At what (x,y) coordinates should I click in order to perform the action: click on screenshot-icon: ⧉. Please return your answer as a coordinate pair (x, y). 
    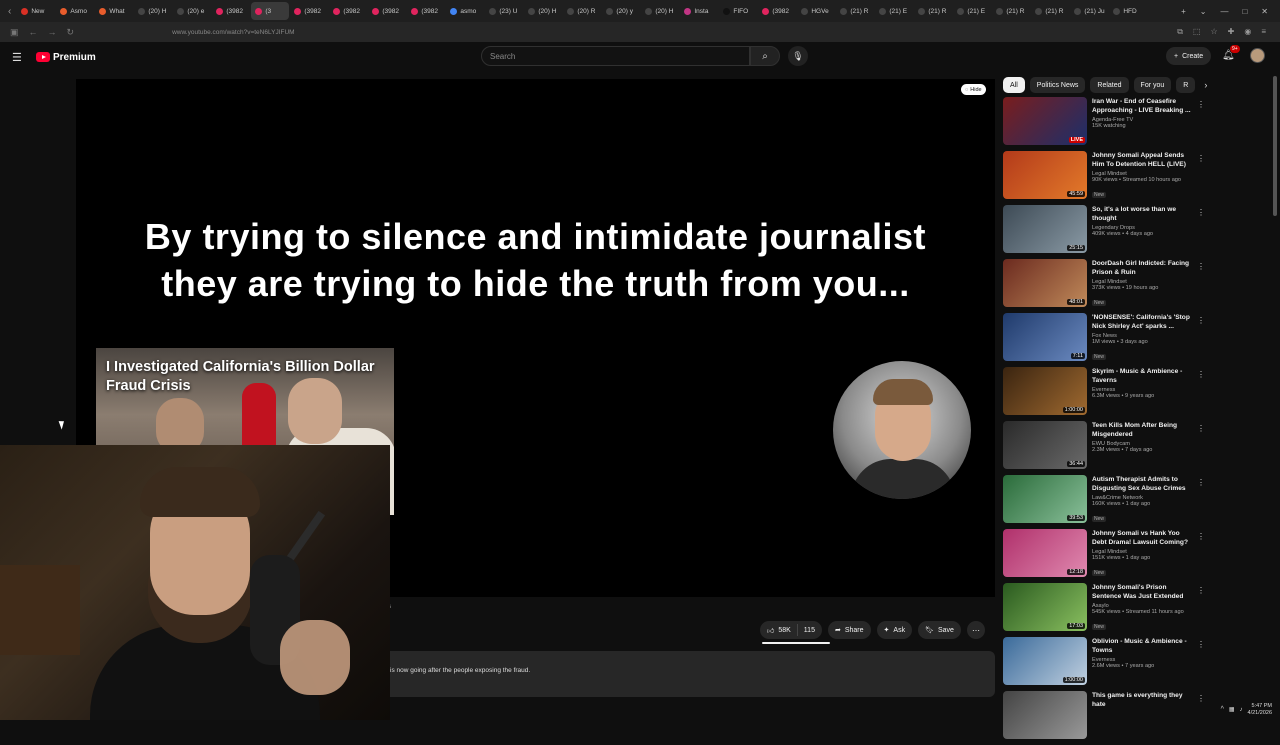
    Looking at the image, I should click on (1180, 32).